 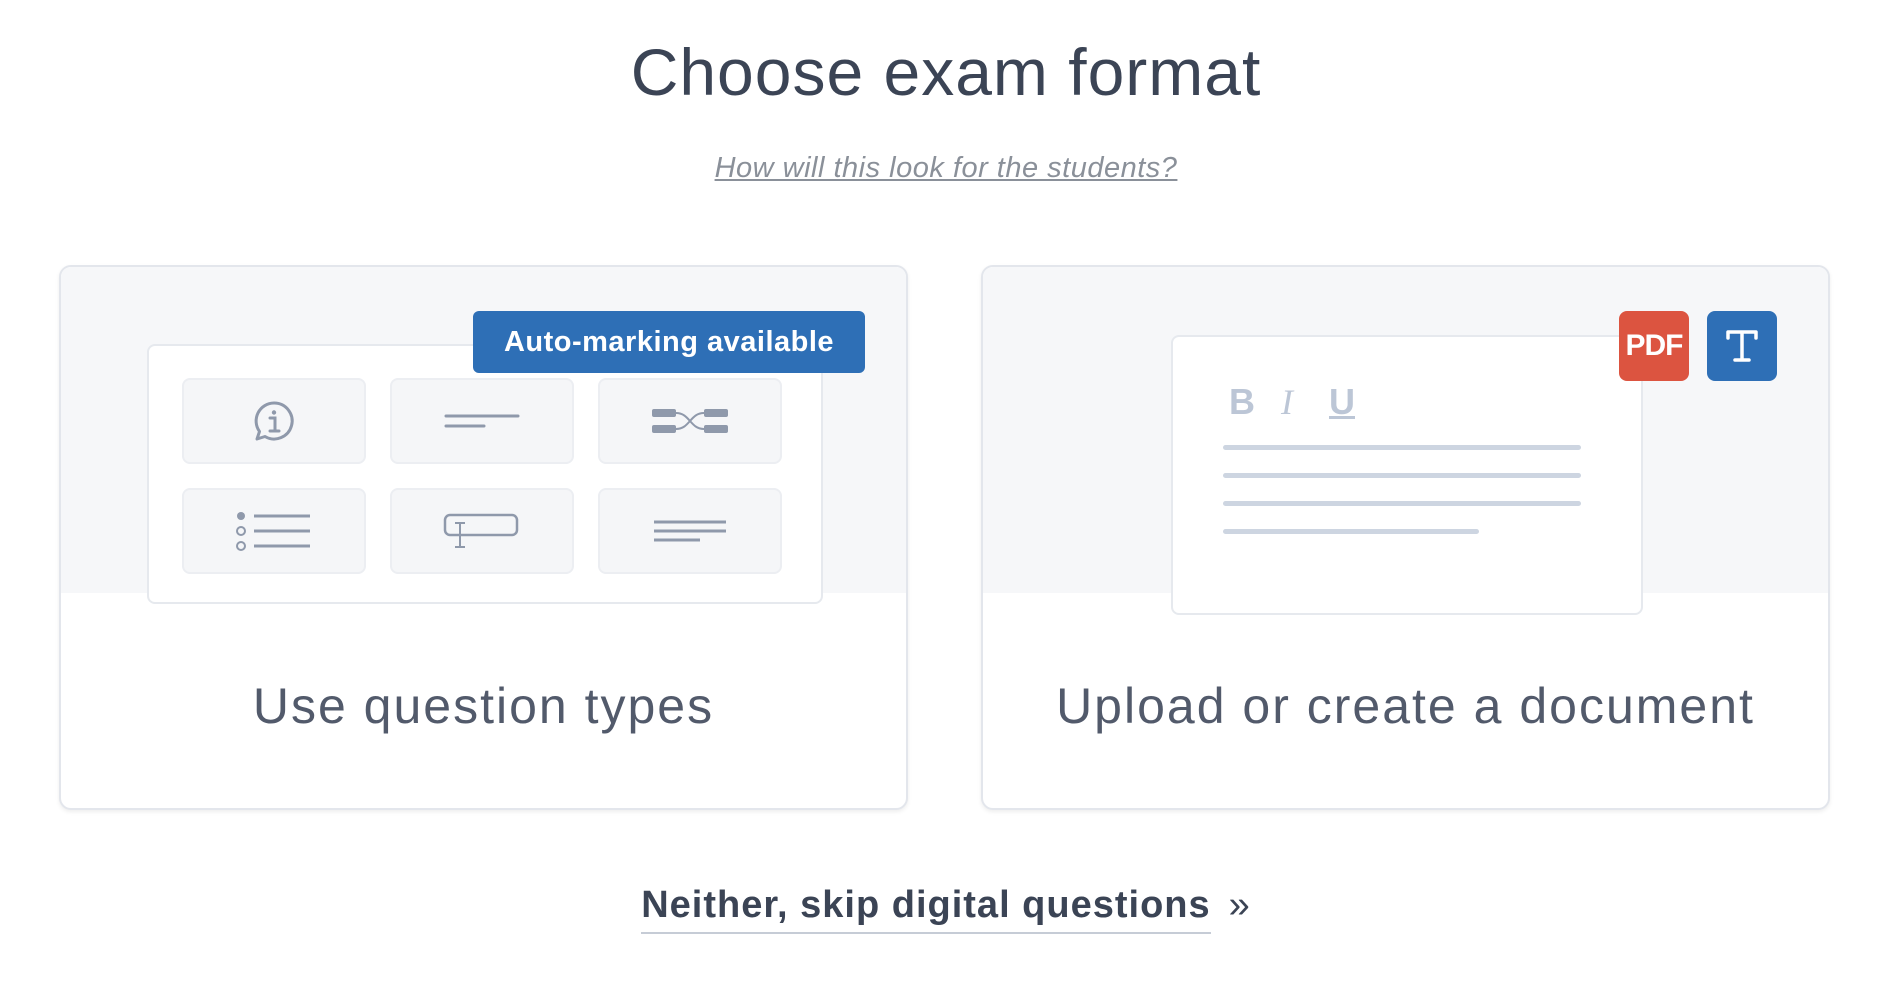 What do you see at coordinates (946, 168) in the screenshot?
I see `students-preview-link: How will this look for the students?` at bounding box center [946, 168].